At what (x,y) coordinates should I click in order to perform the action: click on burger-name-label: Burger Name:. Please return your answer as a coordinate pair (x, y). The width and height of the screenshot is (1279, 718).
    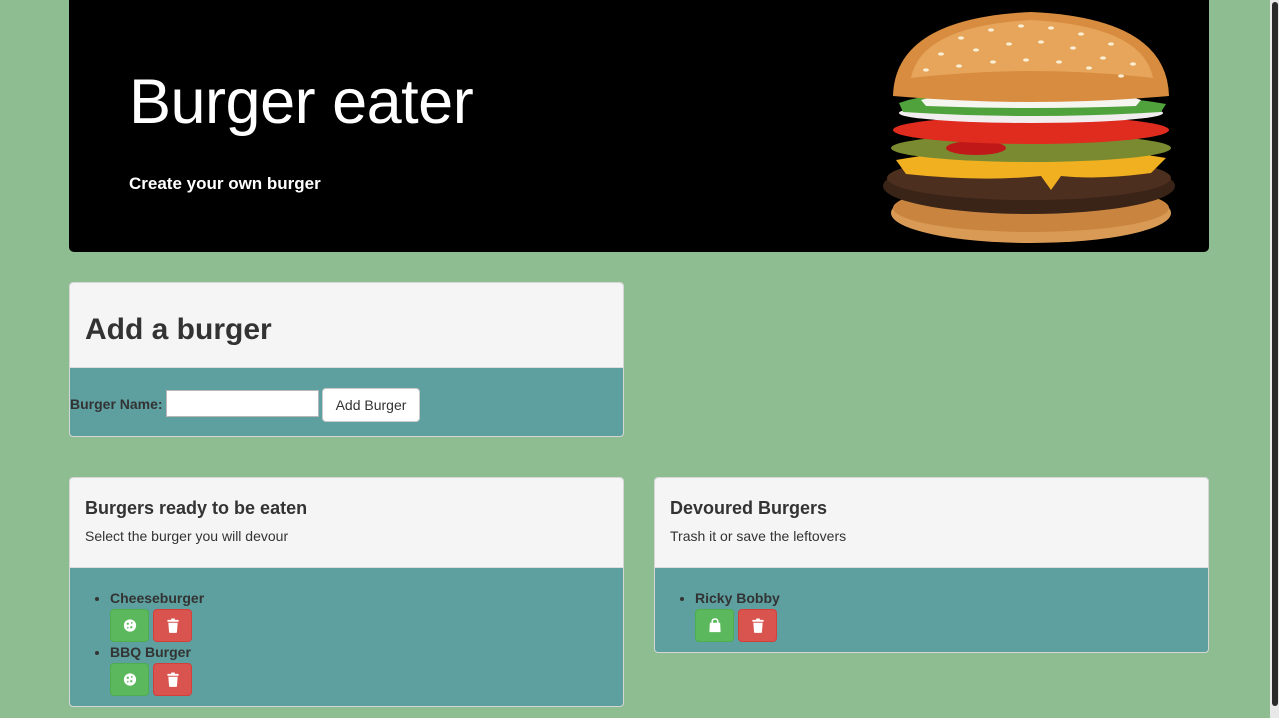
    Looking at the image, I should click on (116, 404).